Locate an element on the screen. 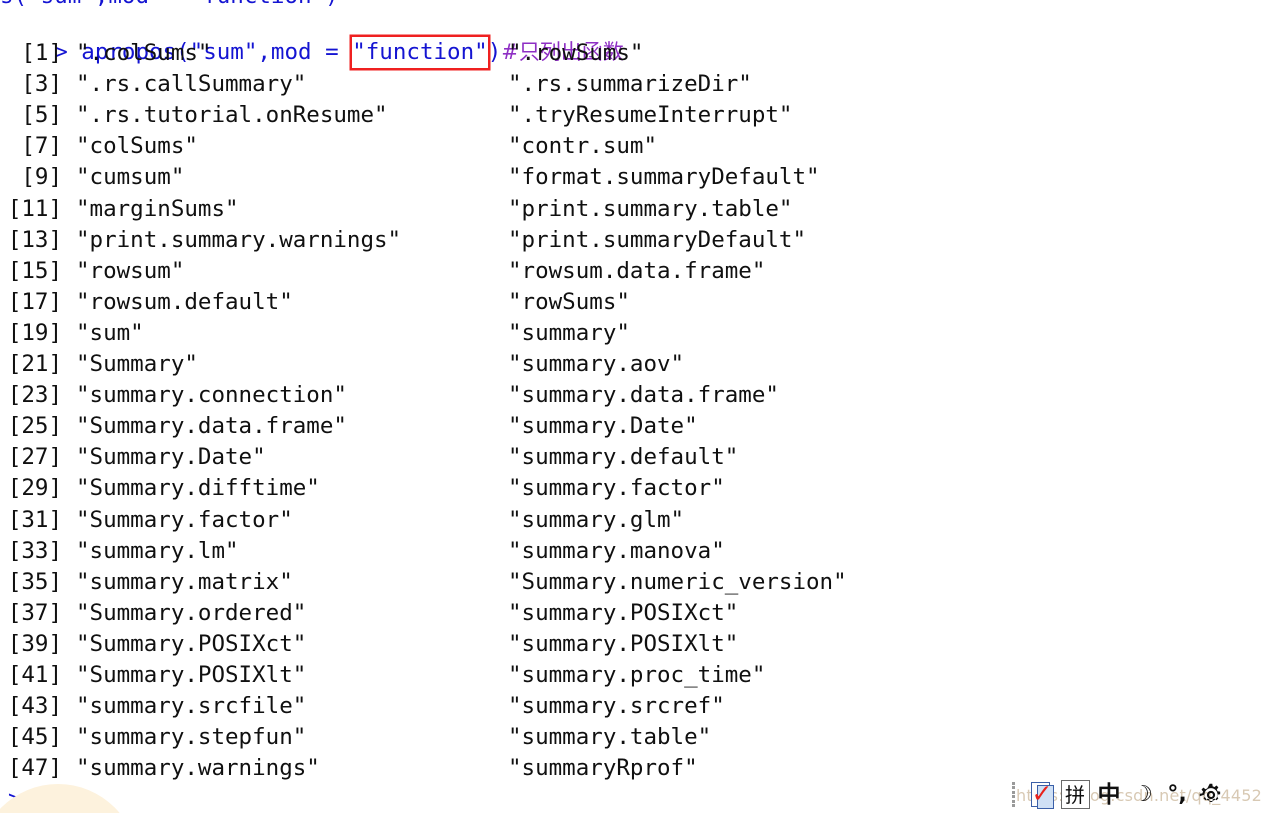 The image size is (1280, 813). output-row: [27] "Summary.Date" "summary.default" is located at coordinates (640, 457).